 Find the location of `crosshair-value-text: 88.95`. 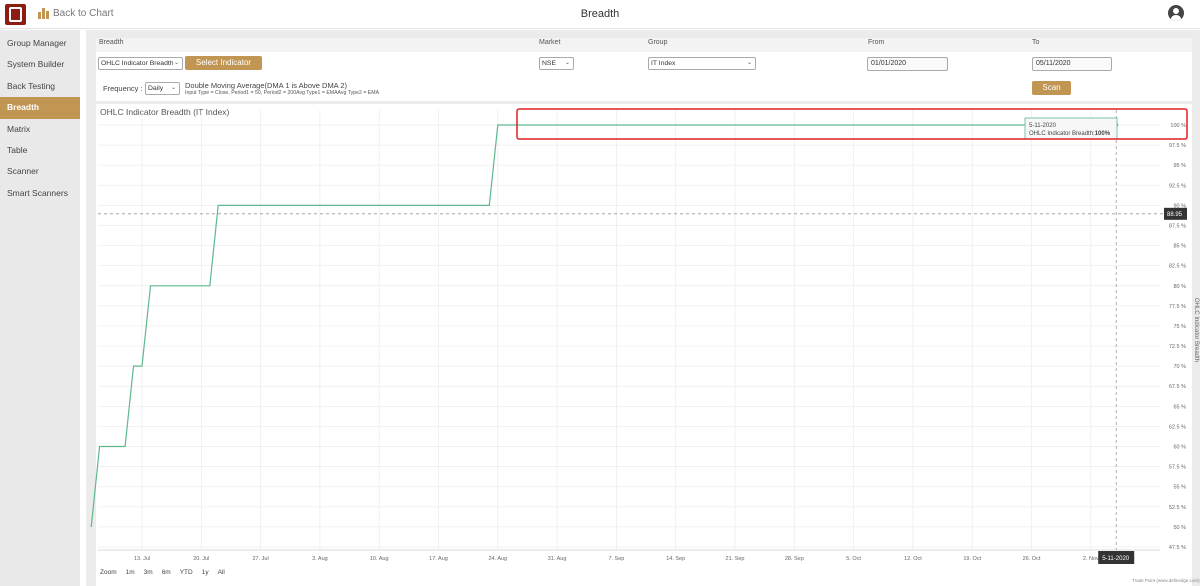

crosshair-value-text: 88.95 is located at coordinates (1175, 215).